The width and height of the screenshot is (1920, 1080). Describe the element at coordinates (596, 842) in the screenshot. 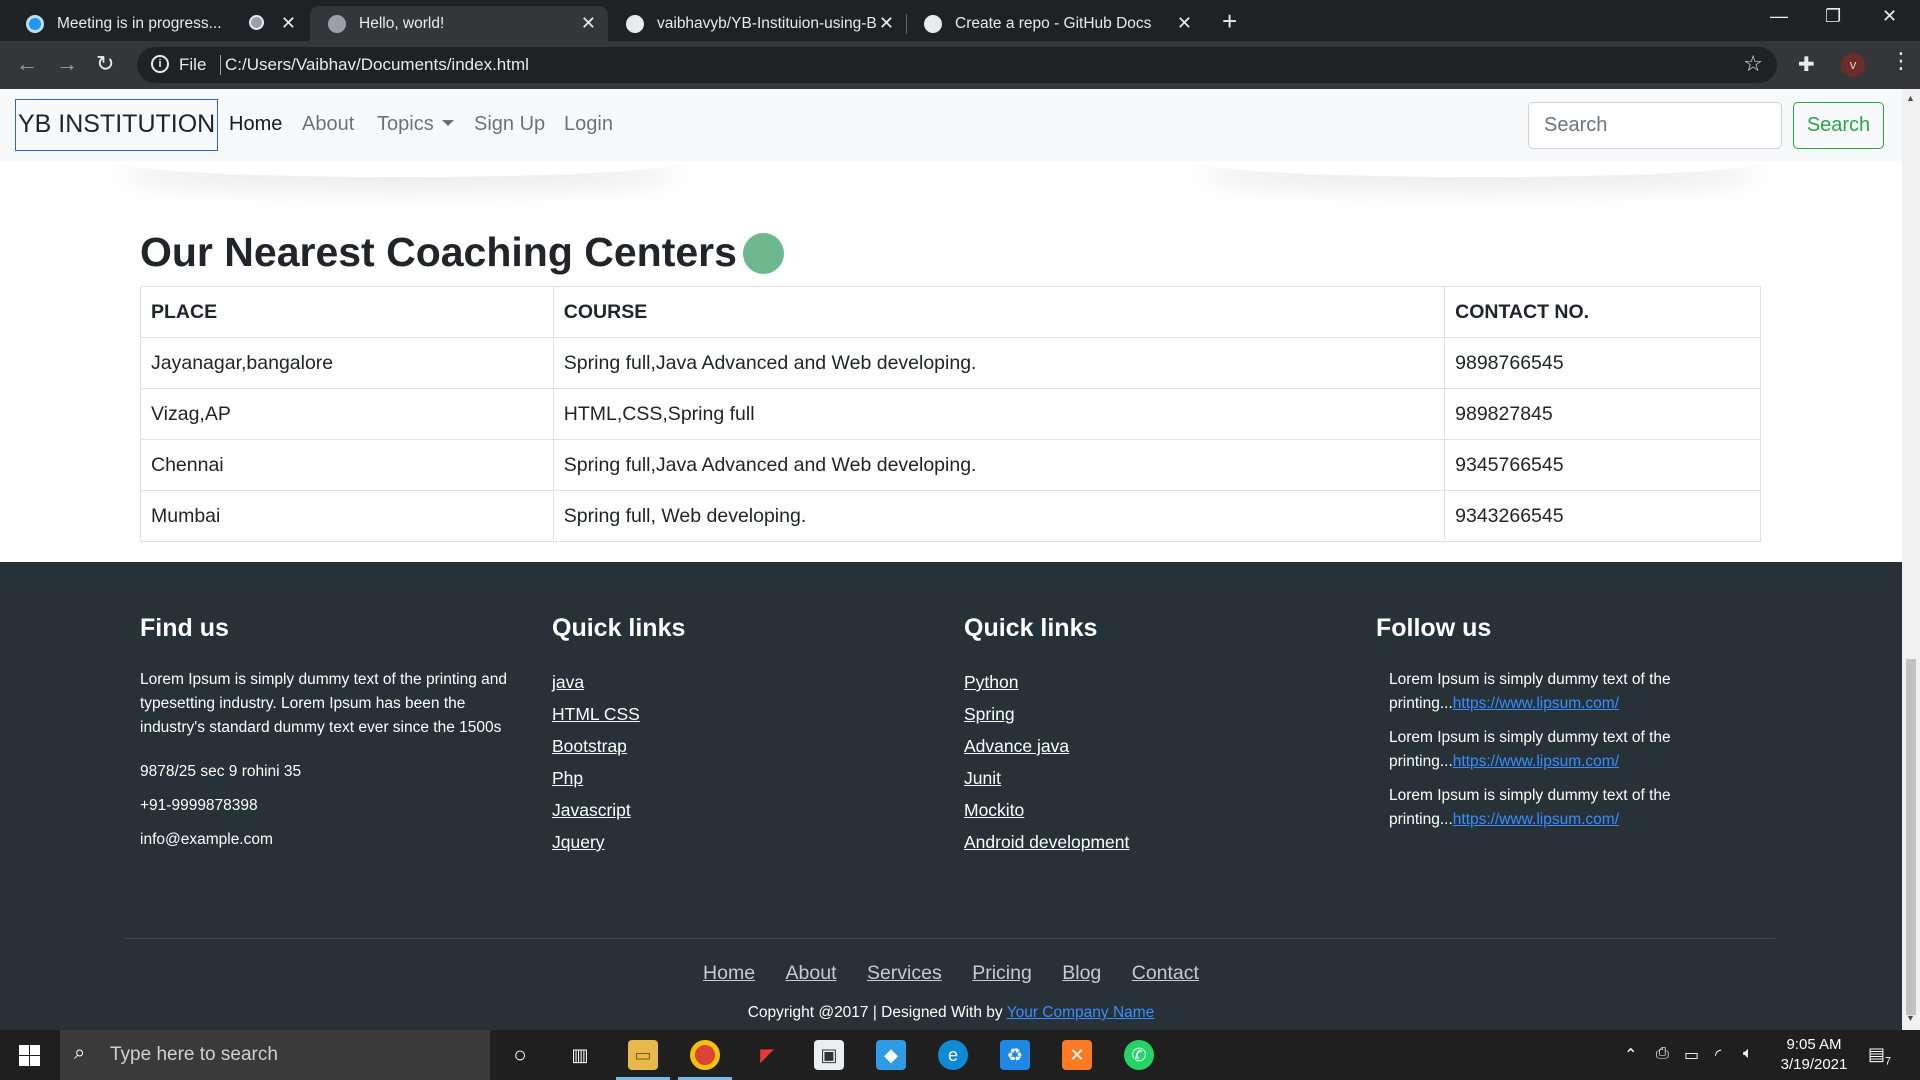

I see `footer-link-jquery: Jquery` at that location.